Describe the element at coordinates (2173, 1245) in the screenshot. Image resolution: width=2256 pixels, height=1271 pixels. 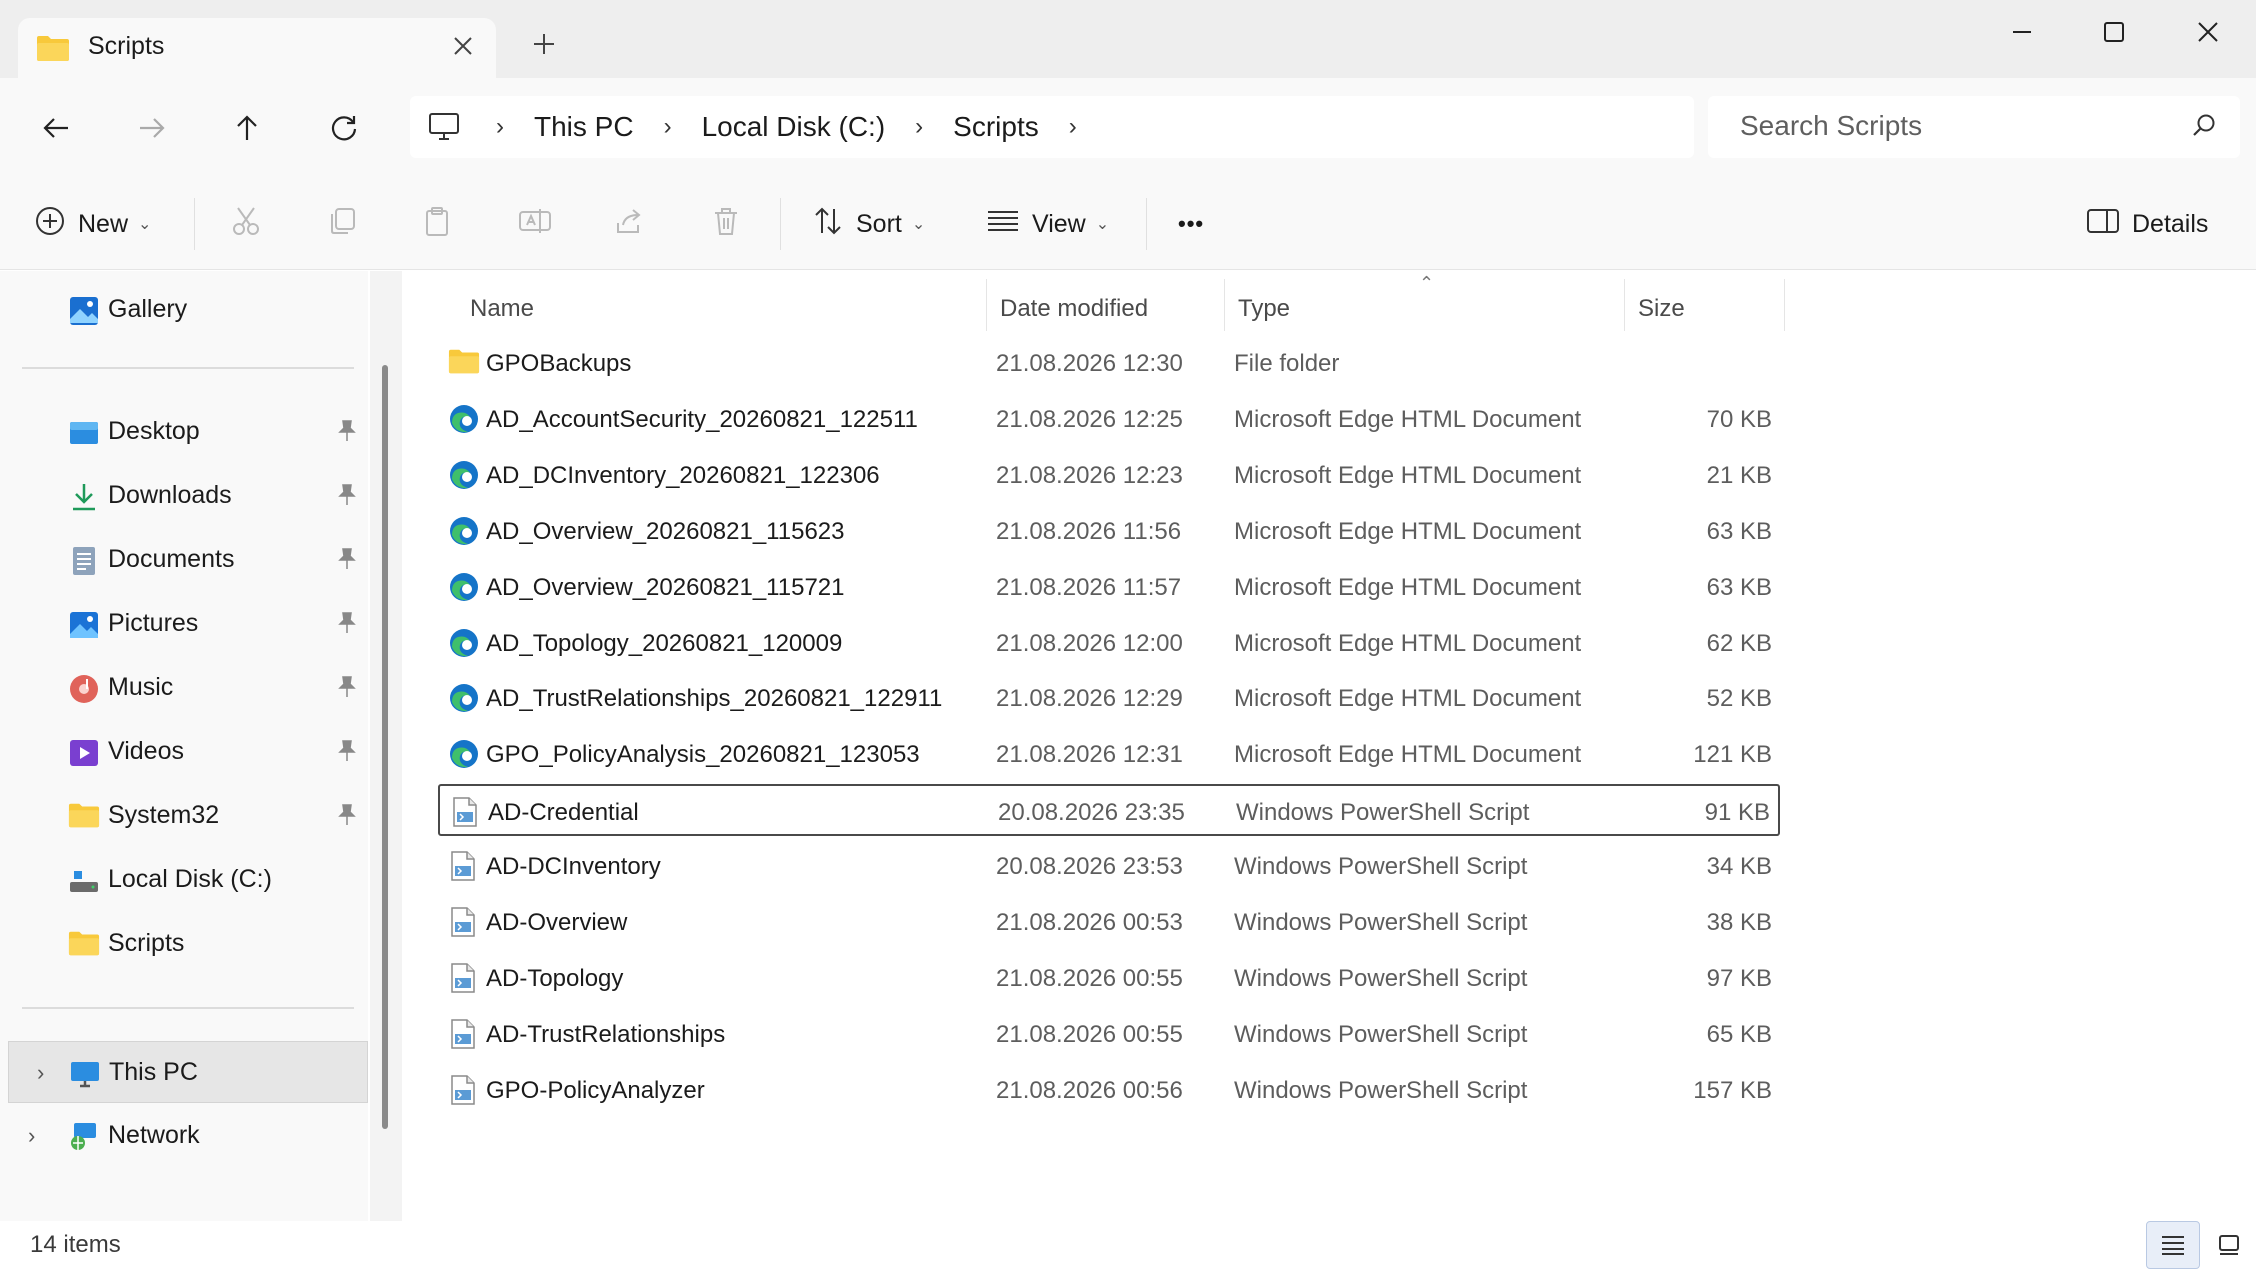
I see `details-view-button` at that location.